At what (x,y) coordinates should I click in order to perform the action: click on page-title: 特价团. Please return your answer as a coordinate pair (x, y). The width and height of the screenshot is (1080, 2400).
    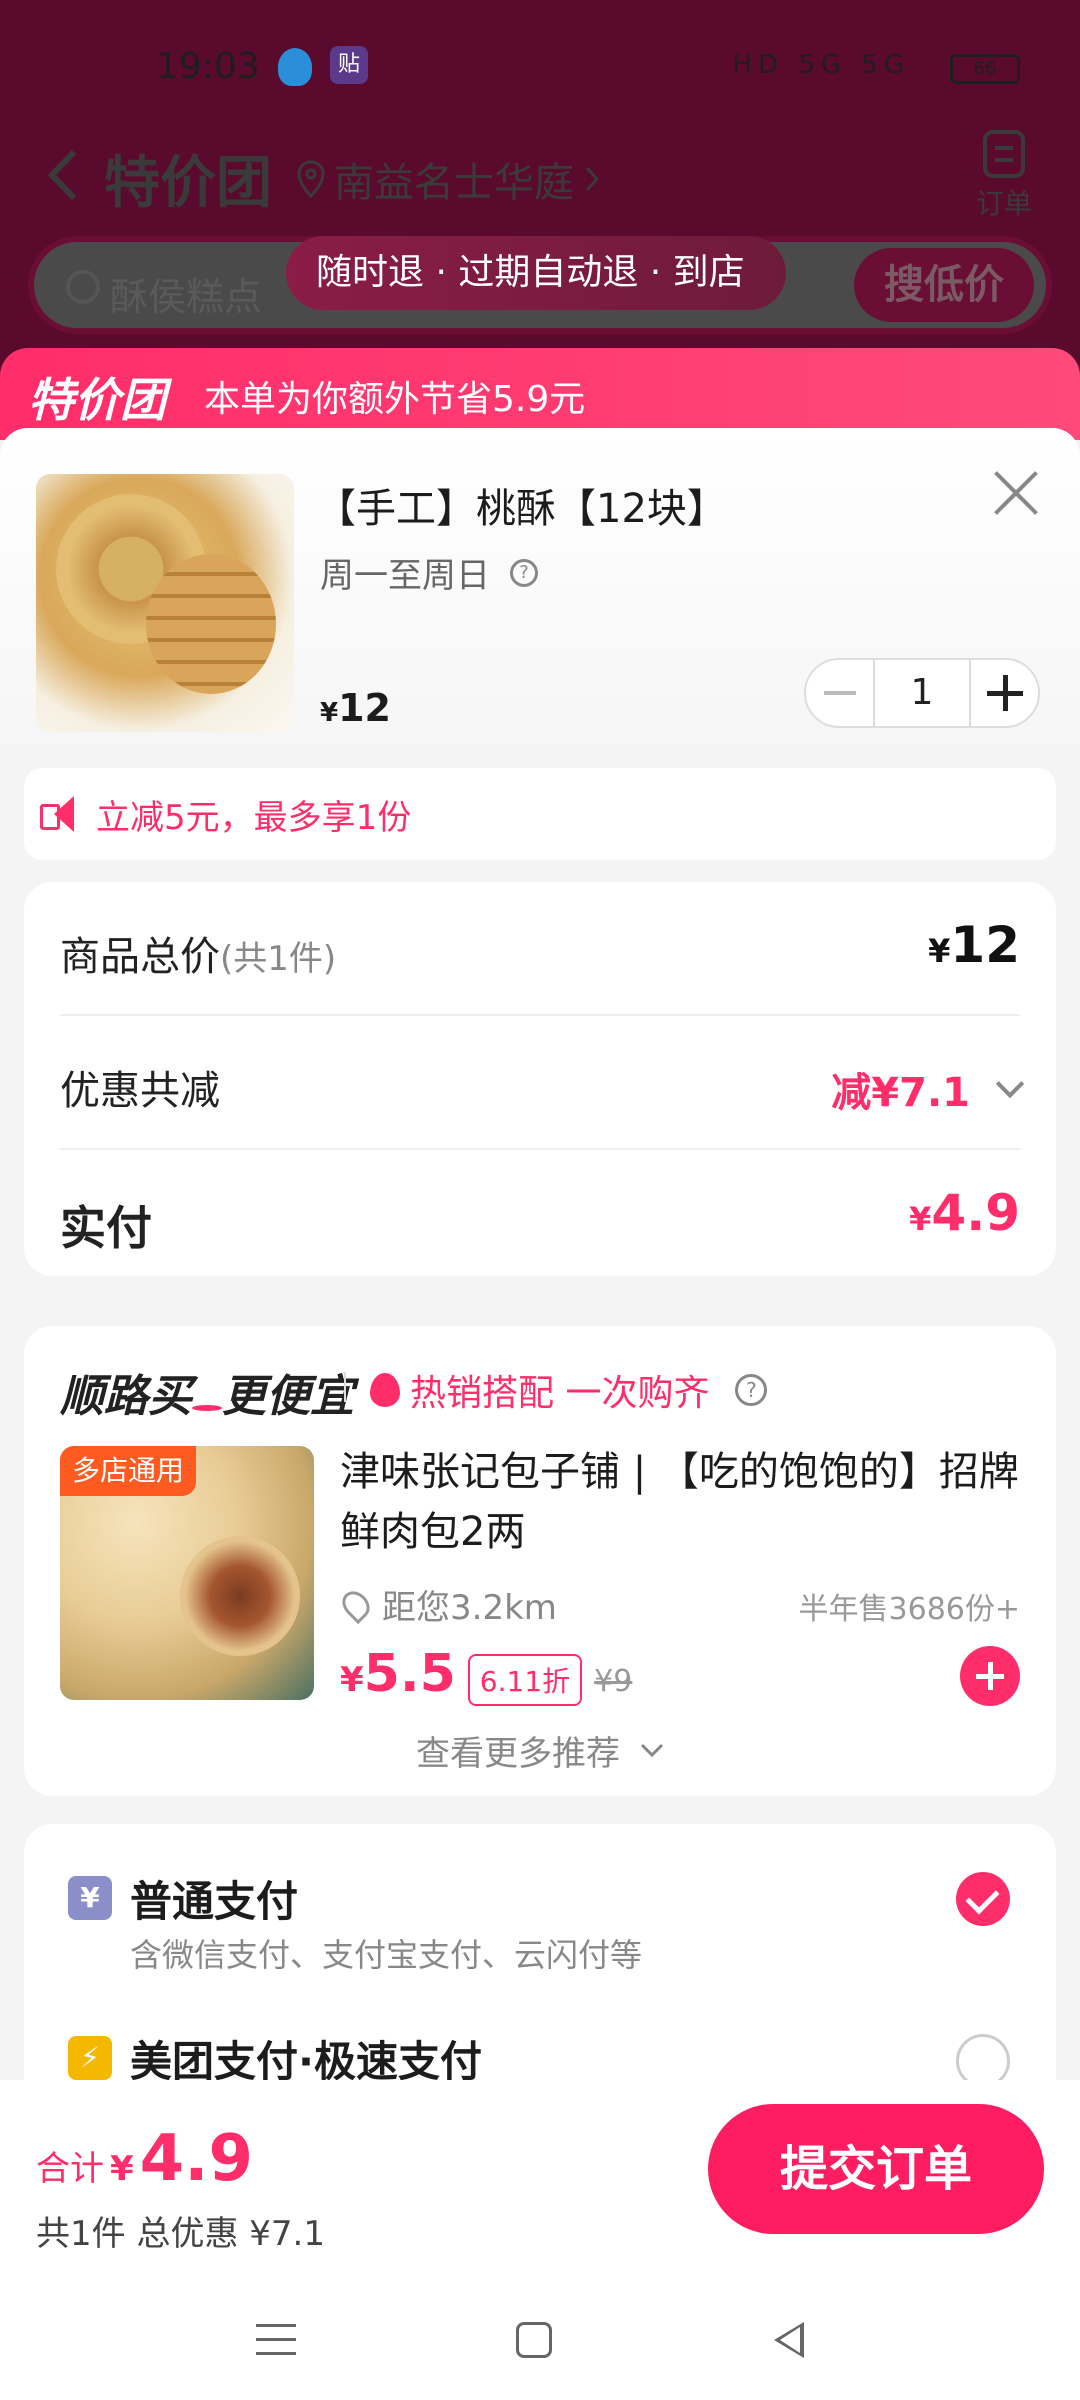
    Looking at the image, I should click on (188, 183).